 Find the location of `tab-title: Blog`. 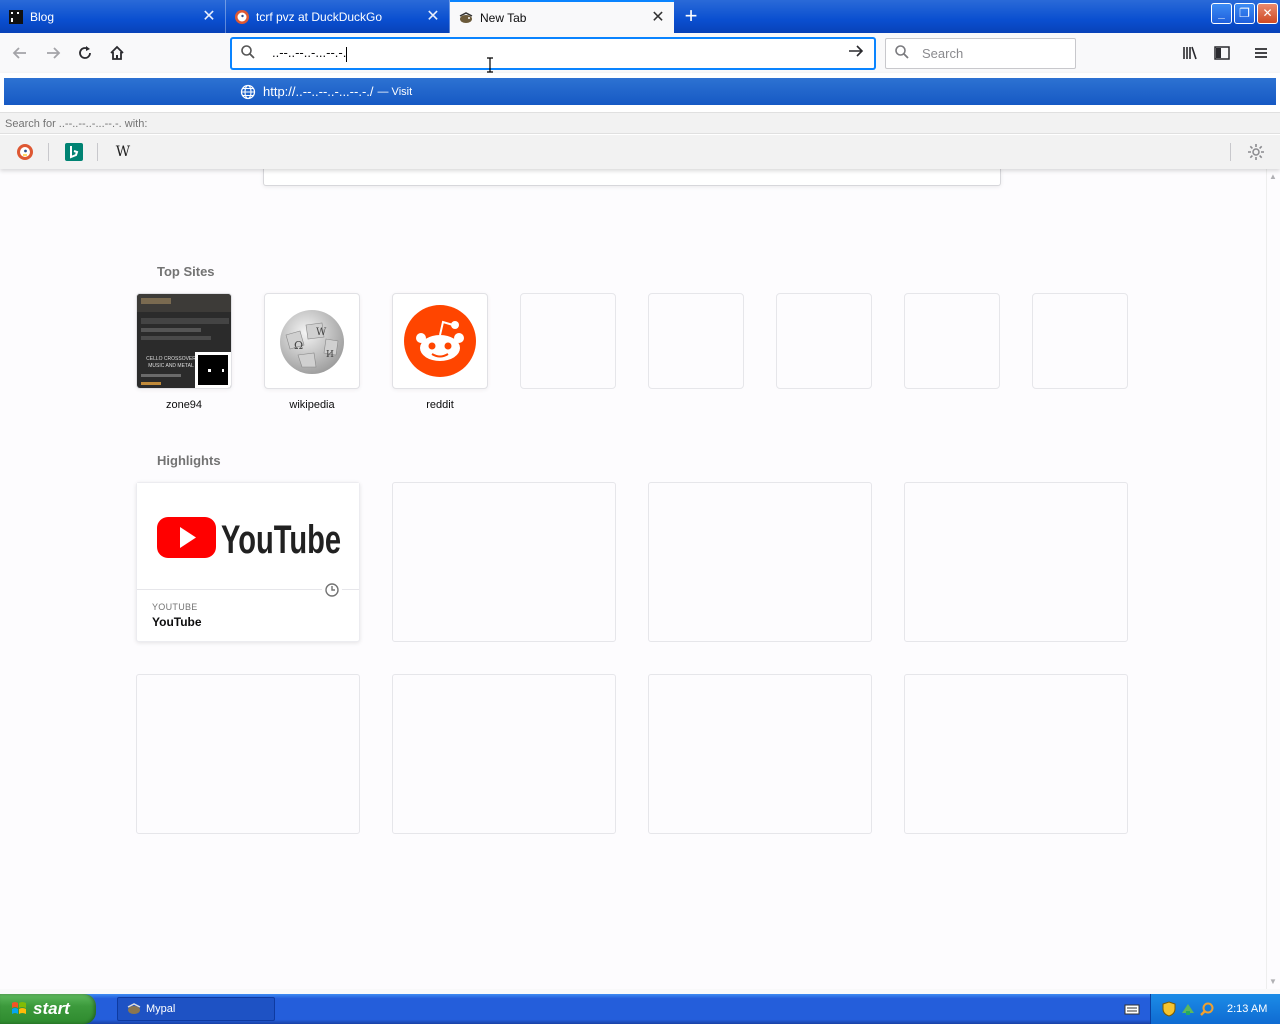

tab-title: Blog is located at coordinates (42, 16).